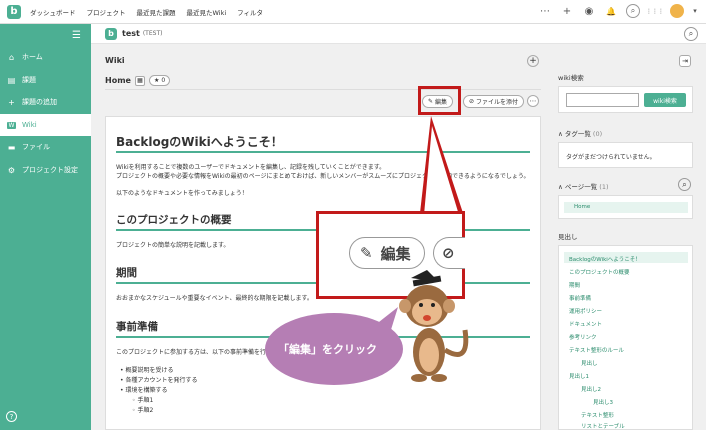 The image size is (706, 430). I want to click on page-item-home: Home, so click(626, 207).